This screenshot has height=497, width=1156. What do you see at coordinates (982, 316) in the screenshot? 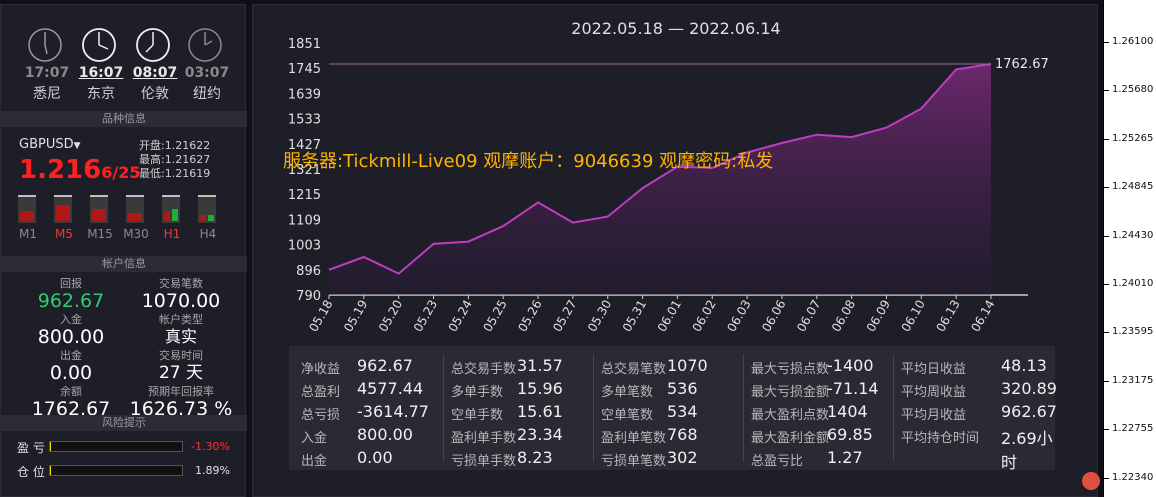
I see `x-tick-label: 06.14` at bounding box center [982, 316].